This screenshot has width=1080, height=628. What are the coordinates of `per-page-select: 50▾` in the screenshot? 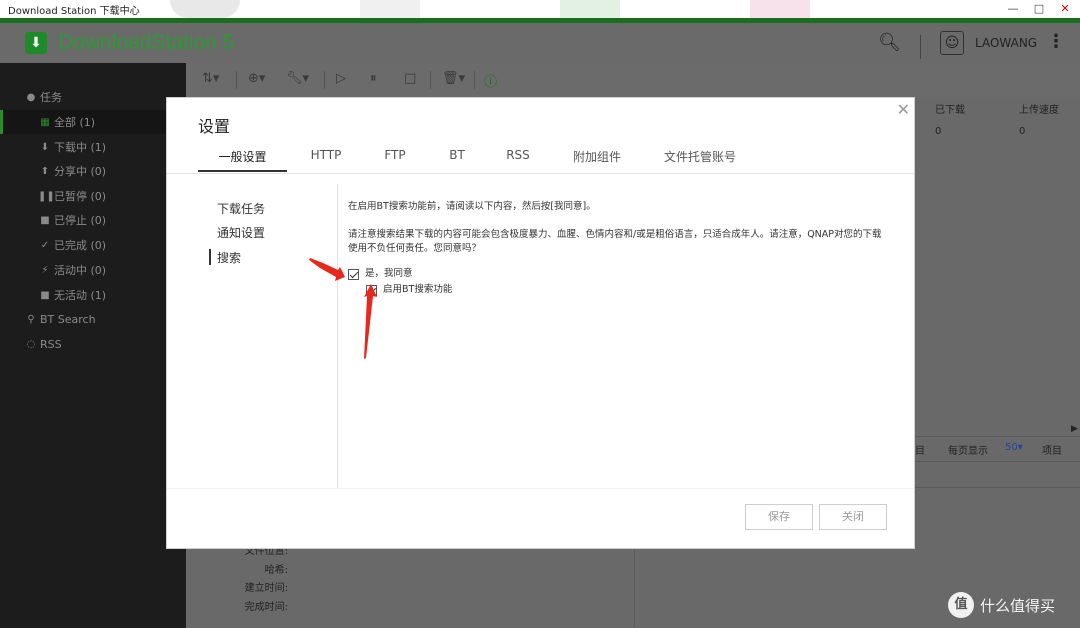 It's located at (1014, 447).